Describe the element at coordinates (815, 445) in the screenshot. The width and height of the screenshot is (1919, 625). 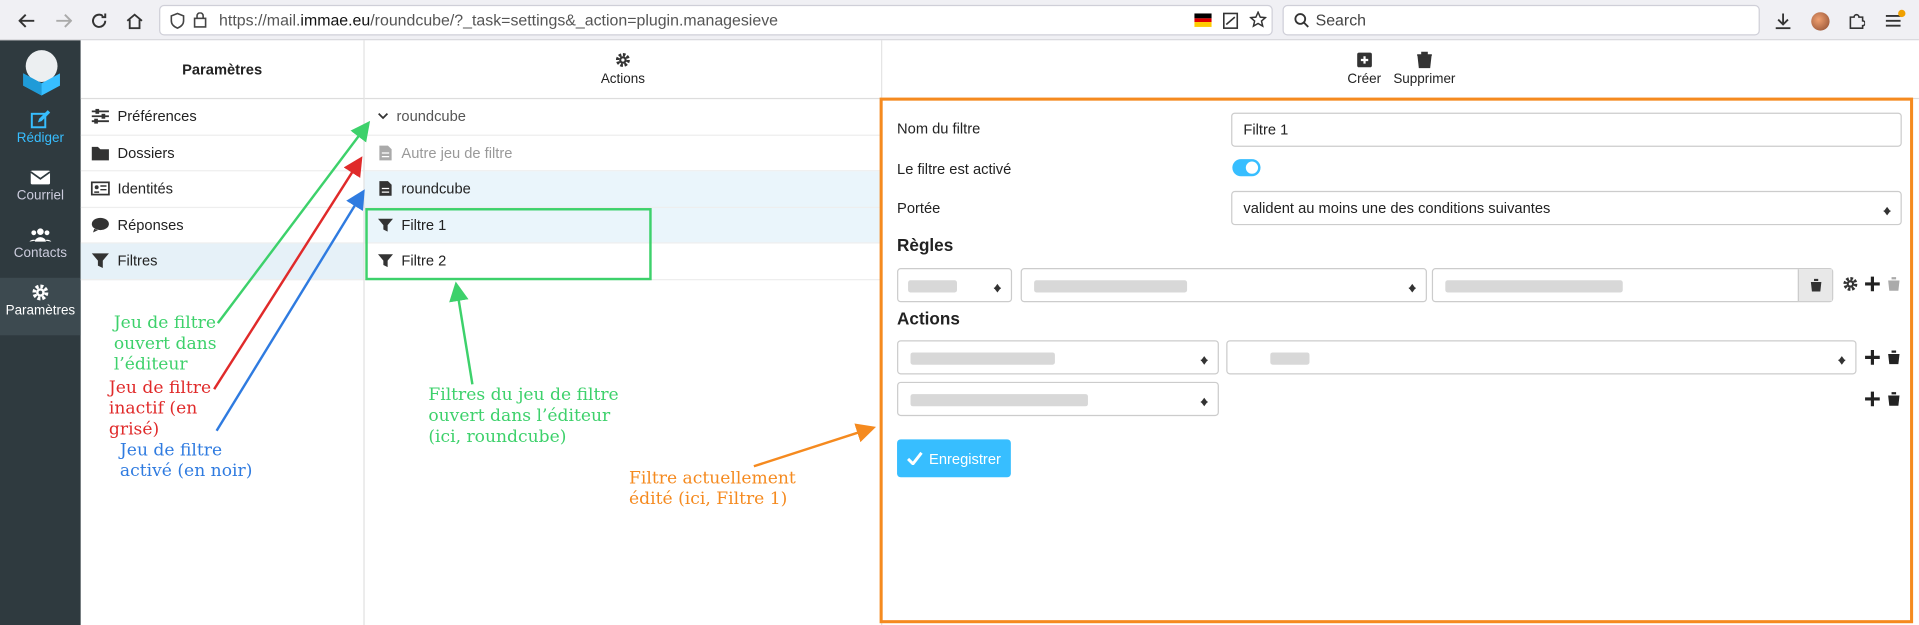
I see `editor-arrow` at that location.